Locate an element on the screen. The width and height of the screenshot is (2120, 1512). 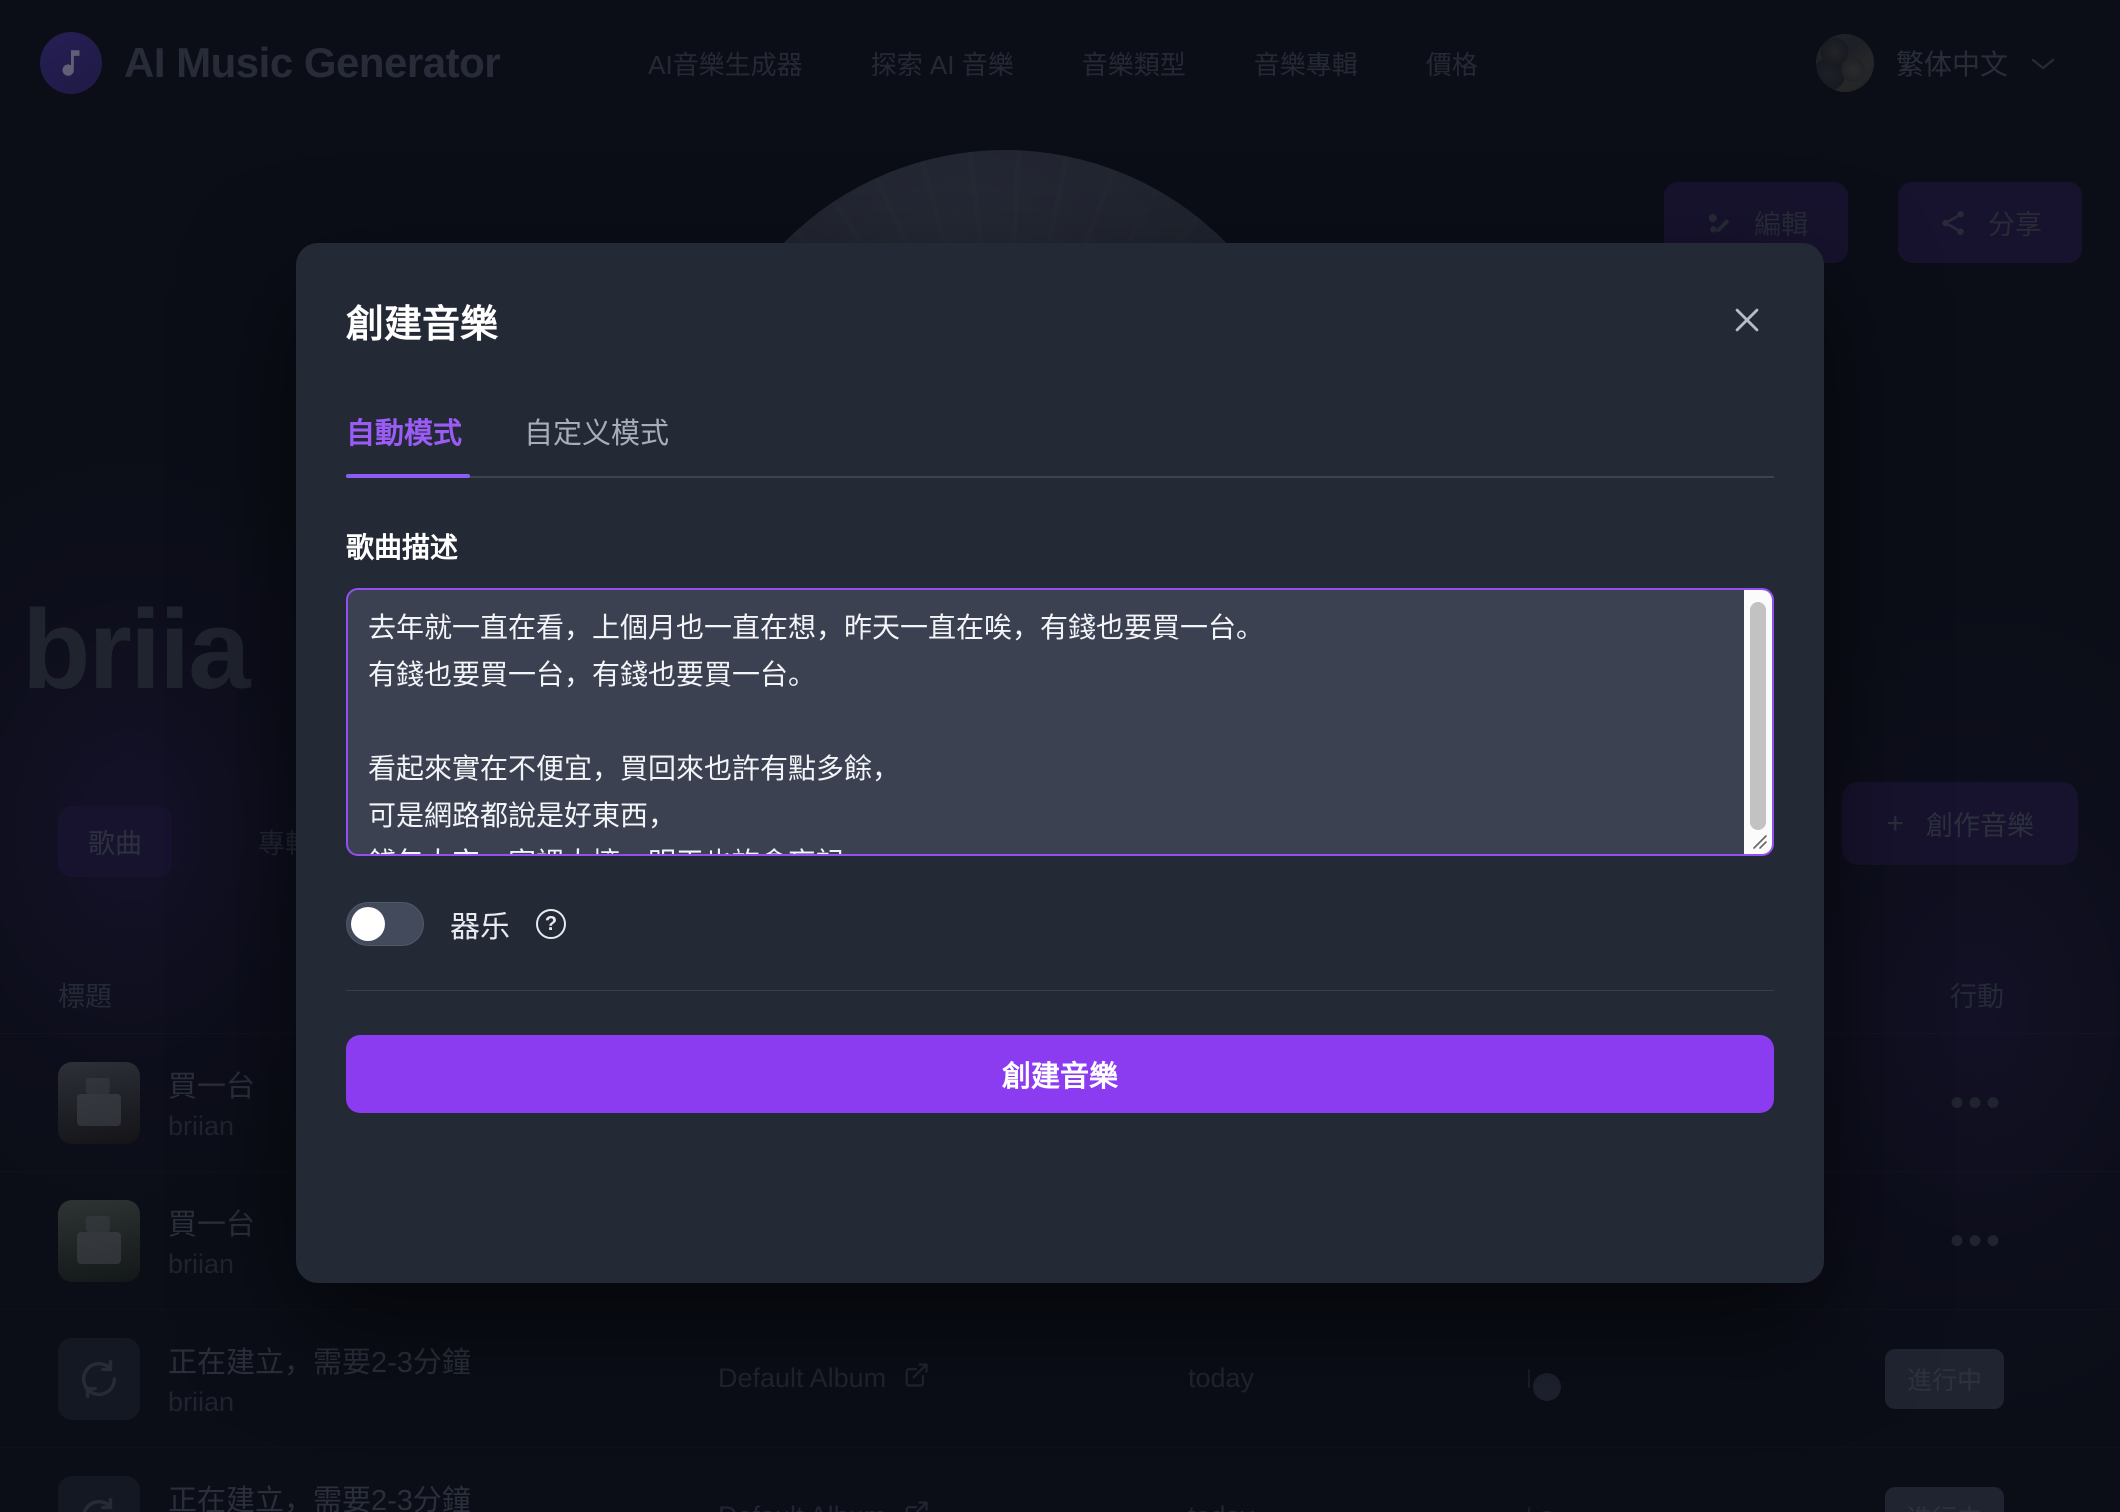
close-icon is located at coordinates (1747, 320).